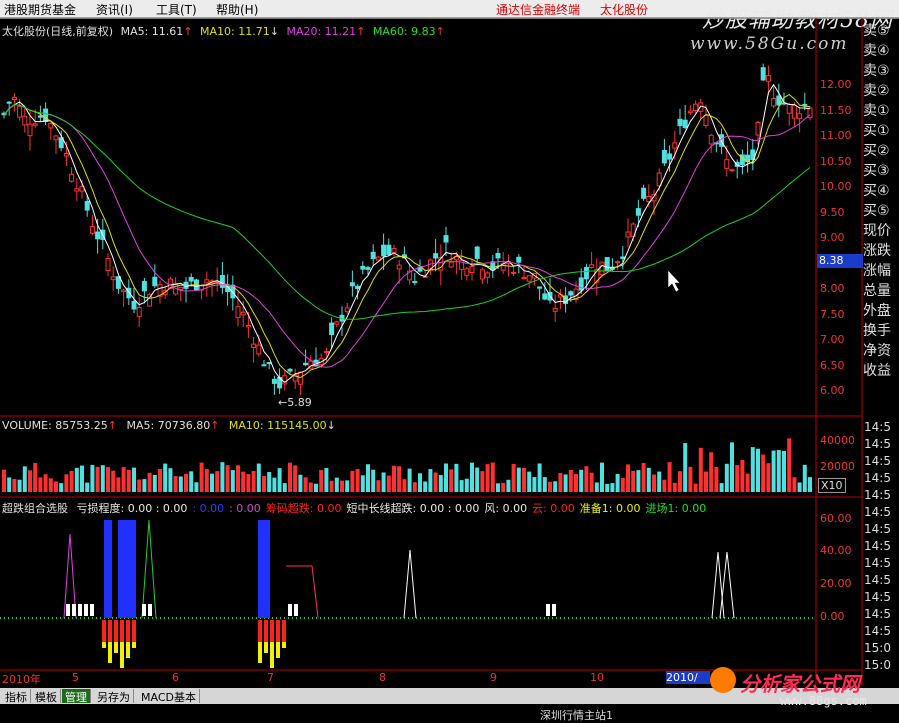 Image resolution: width=899 pixels, height=723 pixels. What do you see at coordinates (876, 91) in the screenshot?
I see `order-book-label: 卖②` at bounding box center [876, 91].